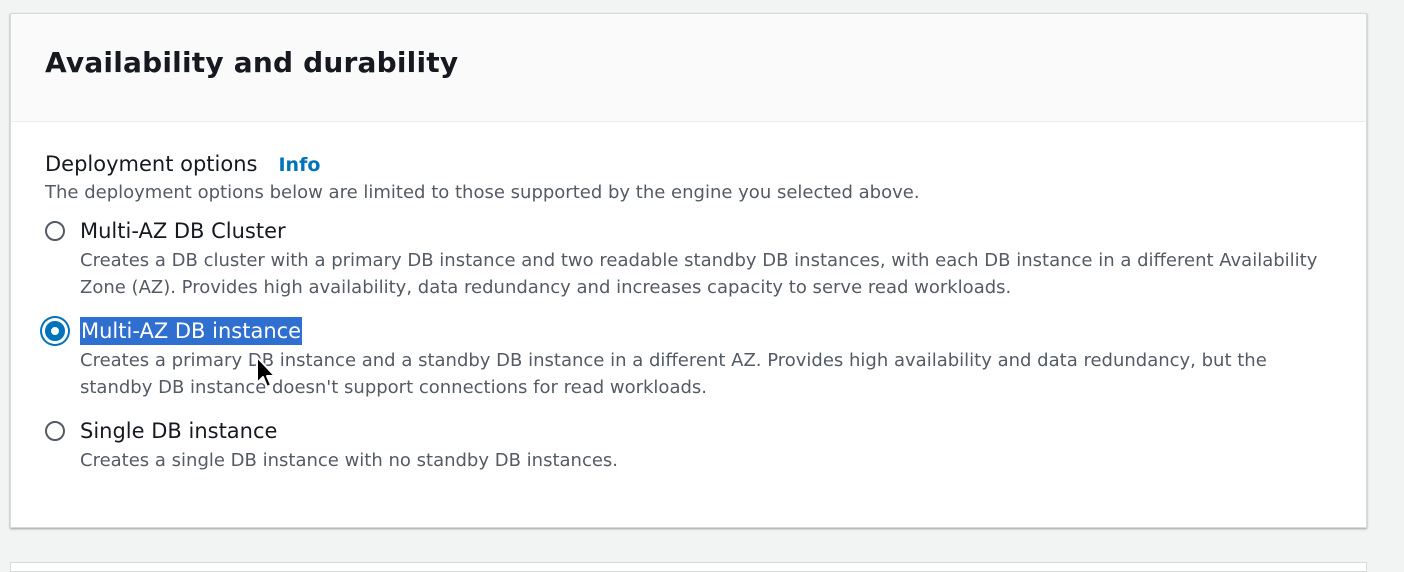 The image size is (1404, 572). Describe the element at coordinates (183, 231) in the screenshot. I see `radio-label-multi-az-cluster: Multi-AZ DB Cluster` at that location.